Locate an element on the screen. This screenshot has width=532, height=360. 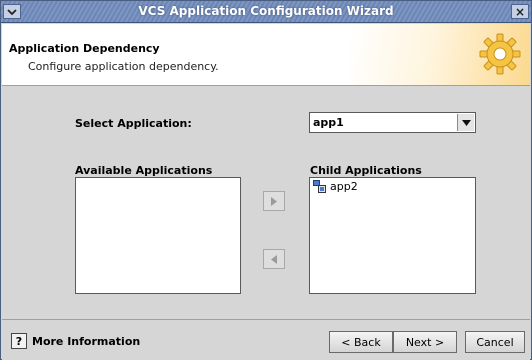
add-application-button is located at coordinates (274, 201).